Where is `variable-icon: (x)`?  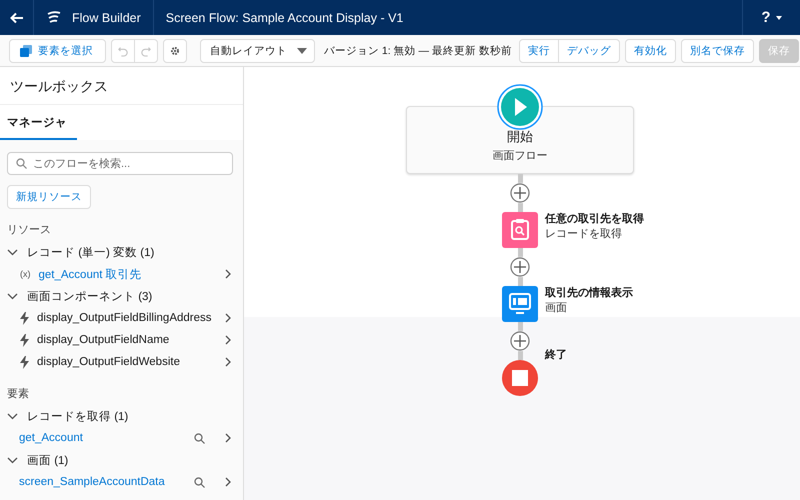
variable-icon: (x) is located at coordinates (25, 274).